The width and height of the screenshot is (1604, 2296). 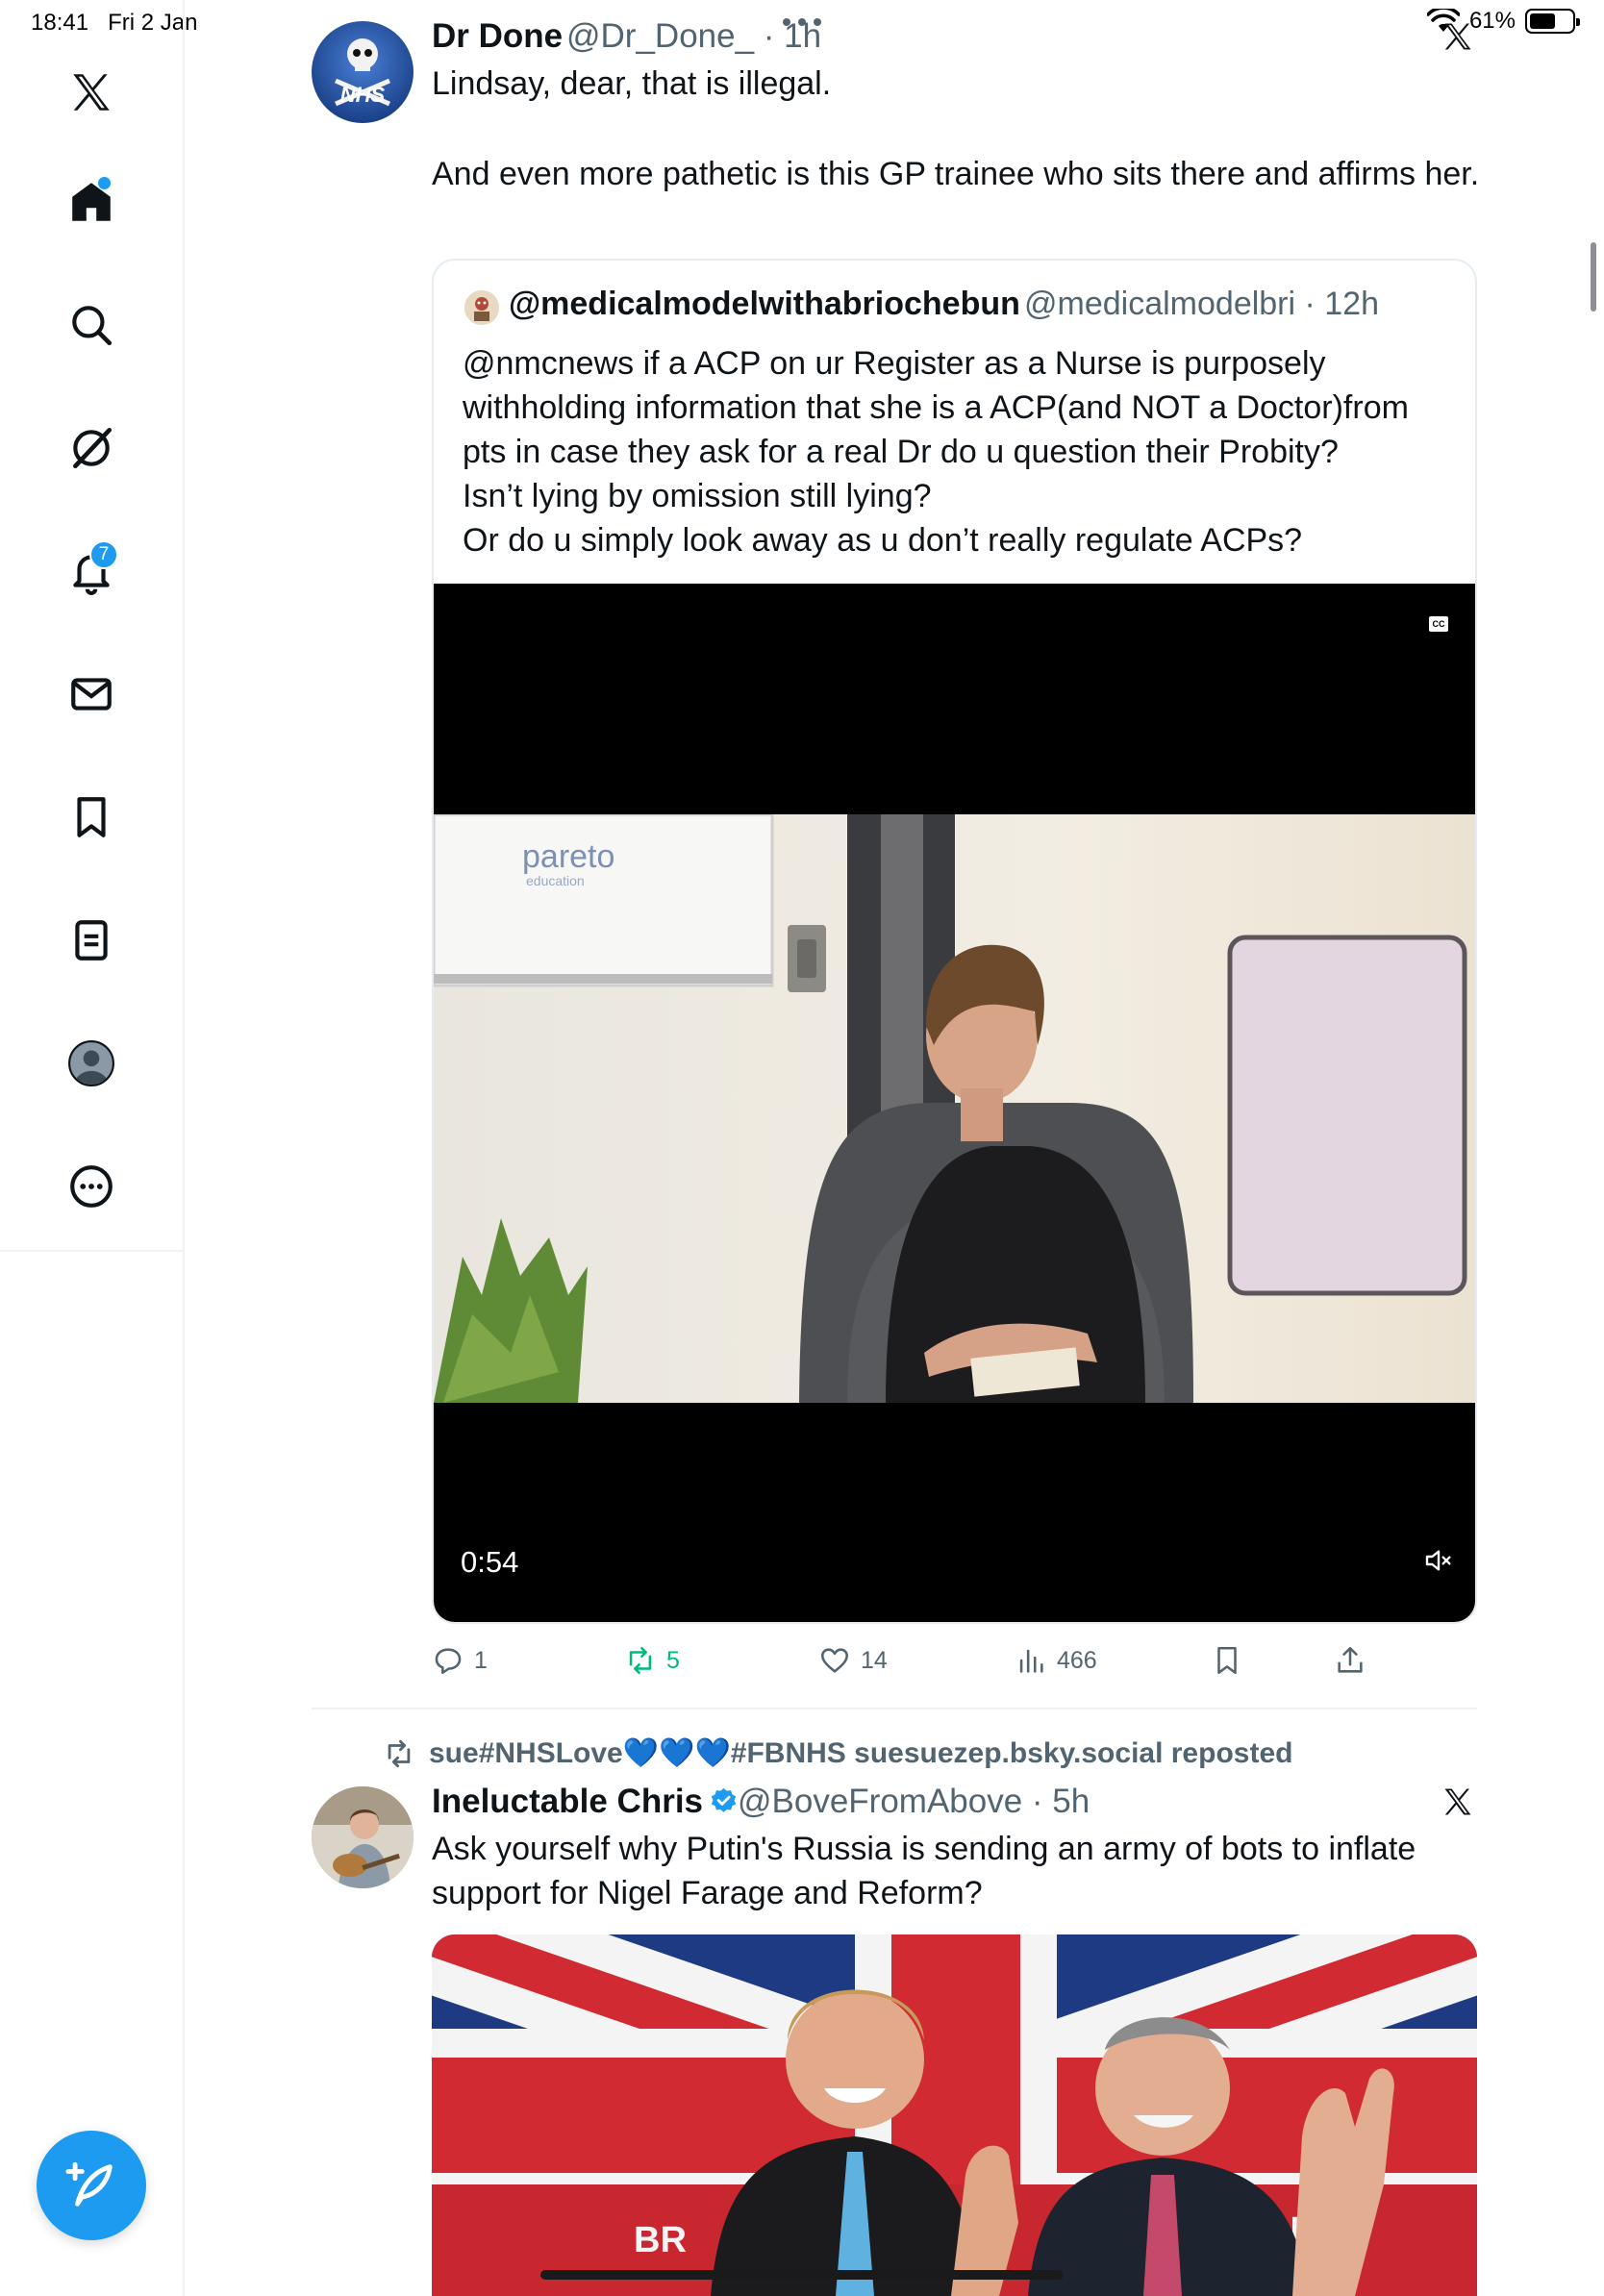 What do you see at coordinates (1031, 1661) in the screenshot?
I see `views-chart-icon` at bounding box center [1031, 1661].